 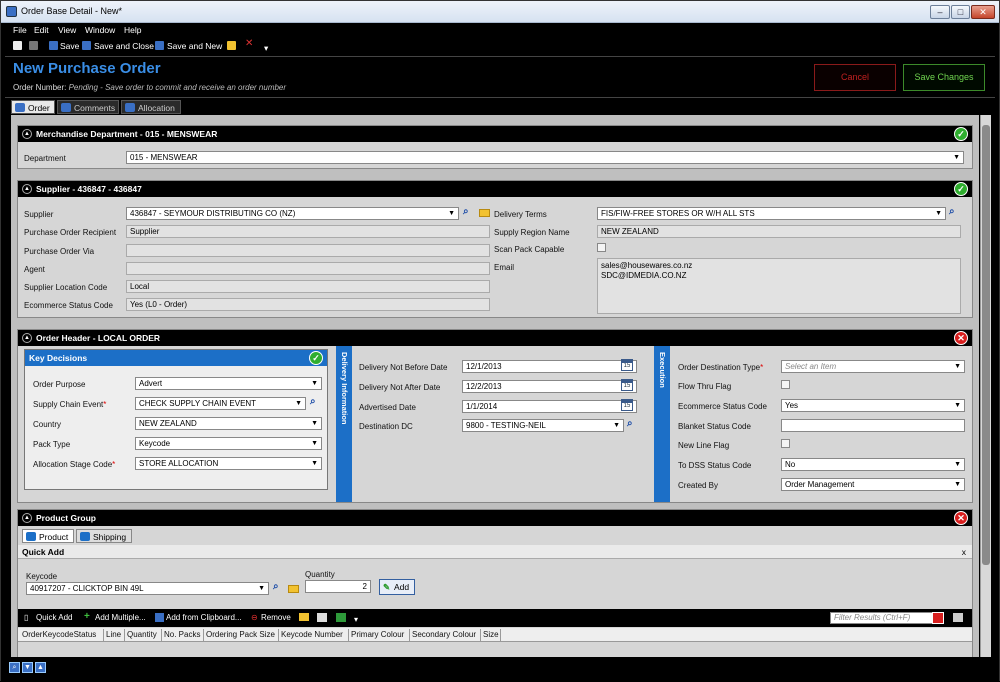 What do you see at coordinates (960, 12) in the screenshot?
I see `maximize-button: □` at bounding box center [960, 12].